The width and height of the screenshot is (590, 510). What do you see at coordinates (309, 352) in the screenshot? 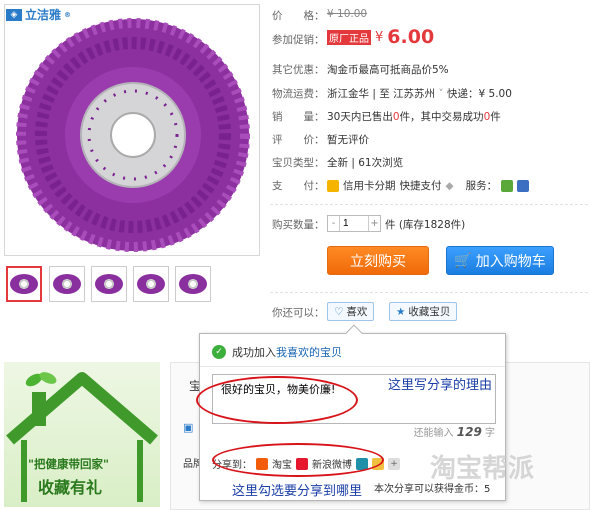
I see `liked-items-link: 我喜欢的宝贝` at bounding box center [309, 352].